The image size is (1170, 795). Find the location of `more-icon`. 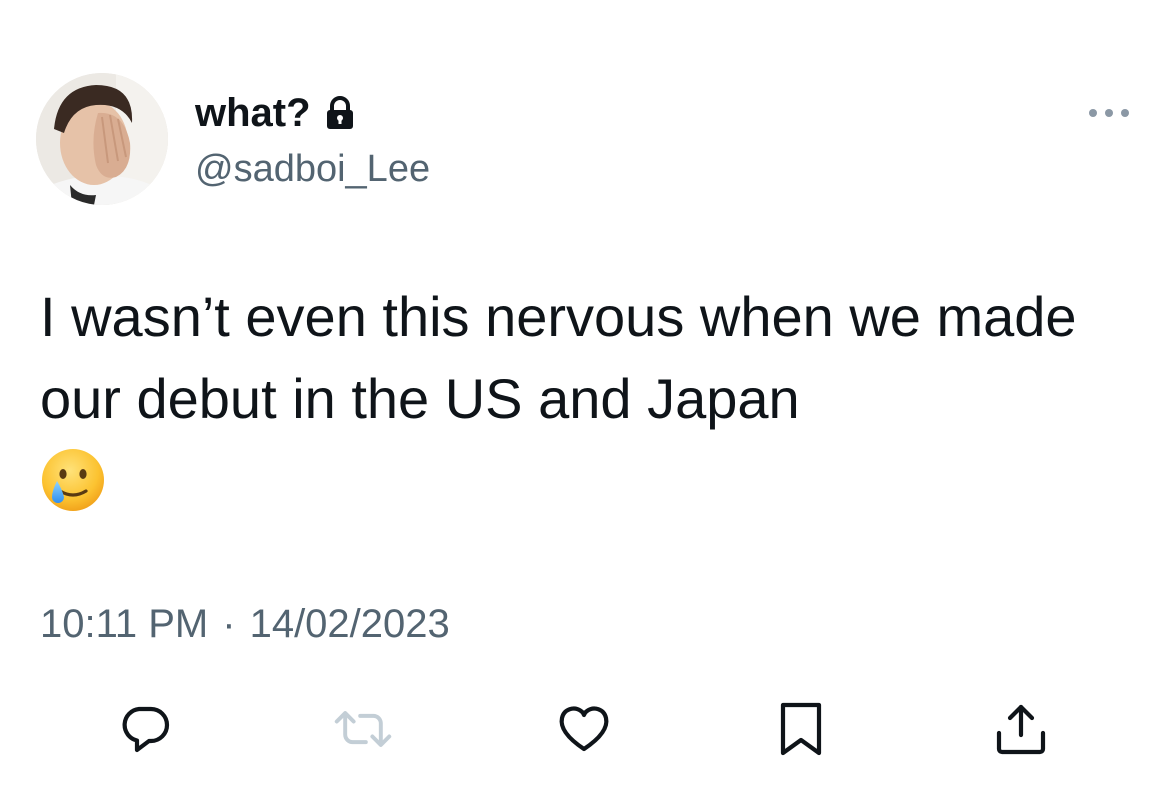

more-icon is located at coordinates (1109, 113).